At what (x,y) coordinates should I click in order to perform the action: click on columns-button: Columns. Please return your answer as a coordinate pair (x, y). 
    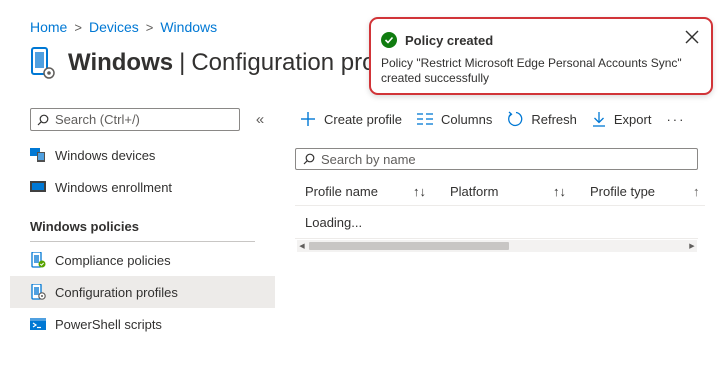
    Looking at the image, I should click on (454, 119).